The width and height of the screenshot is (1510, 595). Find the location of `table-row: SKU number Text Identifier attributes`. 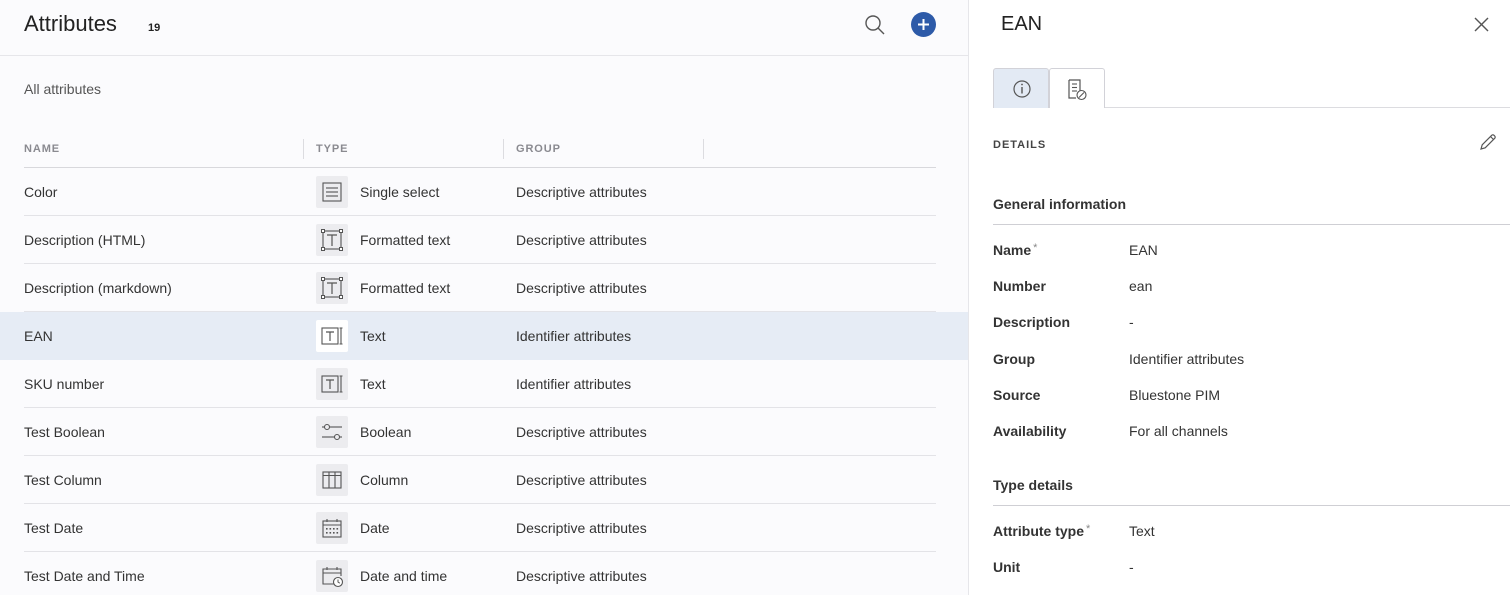

table-row: SKU number Text Identifier attributes is located at coordinates (484, 384).